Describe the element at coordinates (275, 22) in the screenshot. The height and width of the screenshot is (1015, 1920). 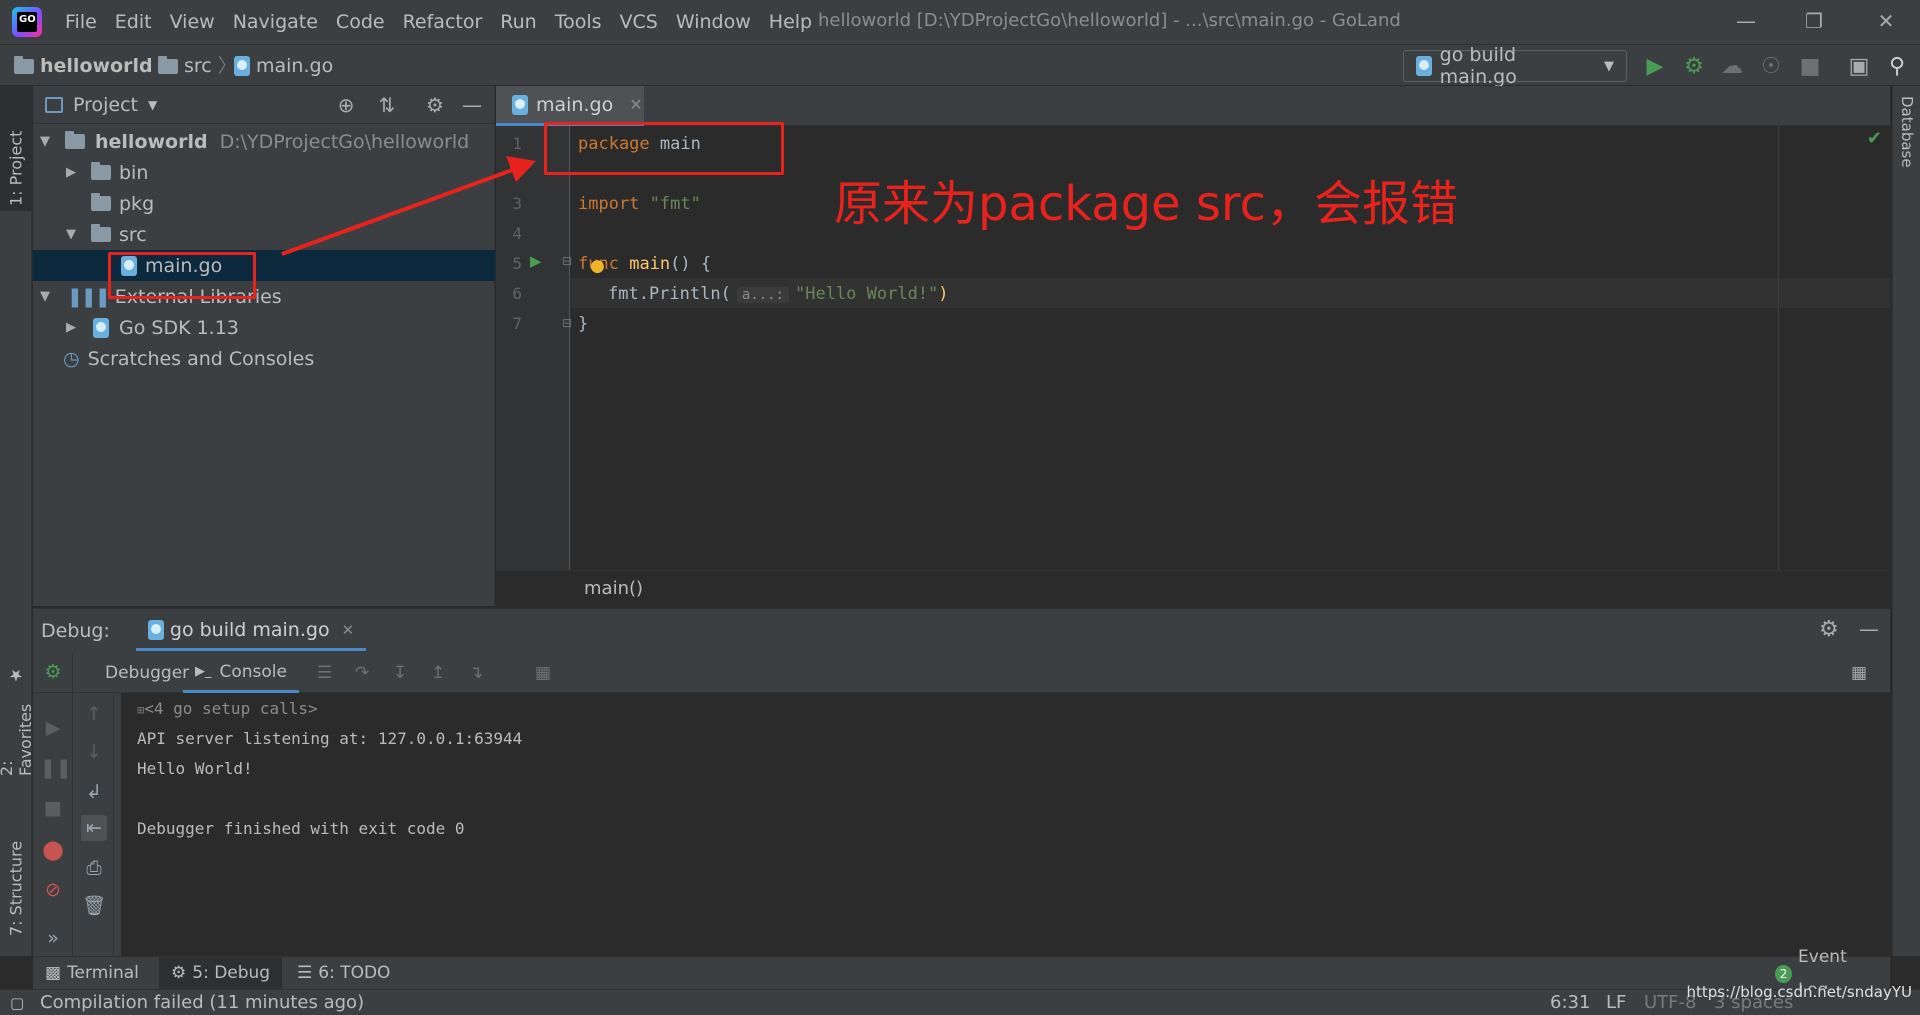
I see `menu-navigate: Navigate` at that location.